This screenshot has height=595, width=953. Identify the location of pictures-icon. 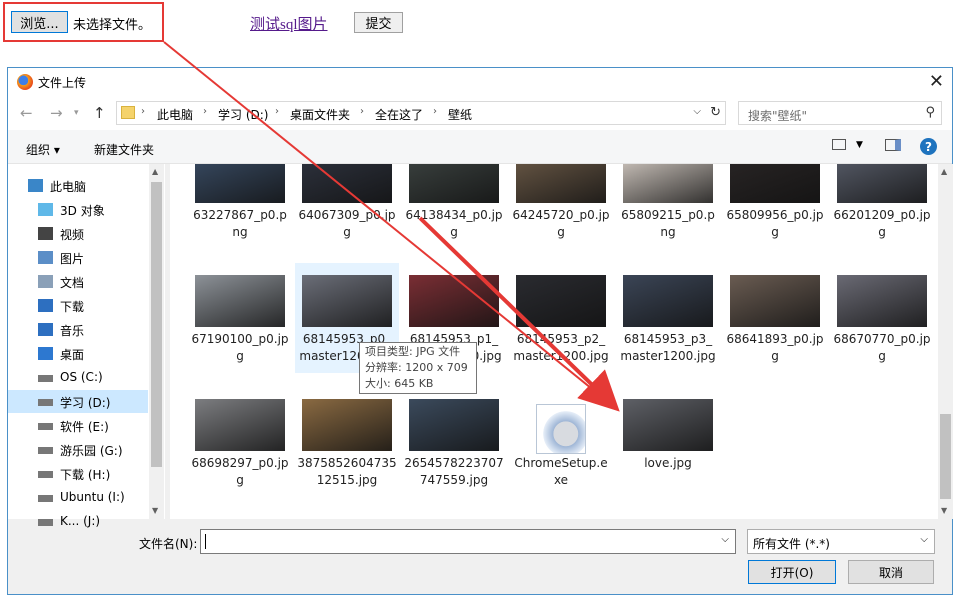
(45, 257).